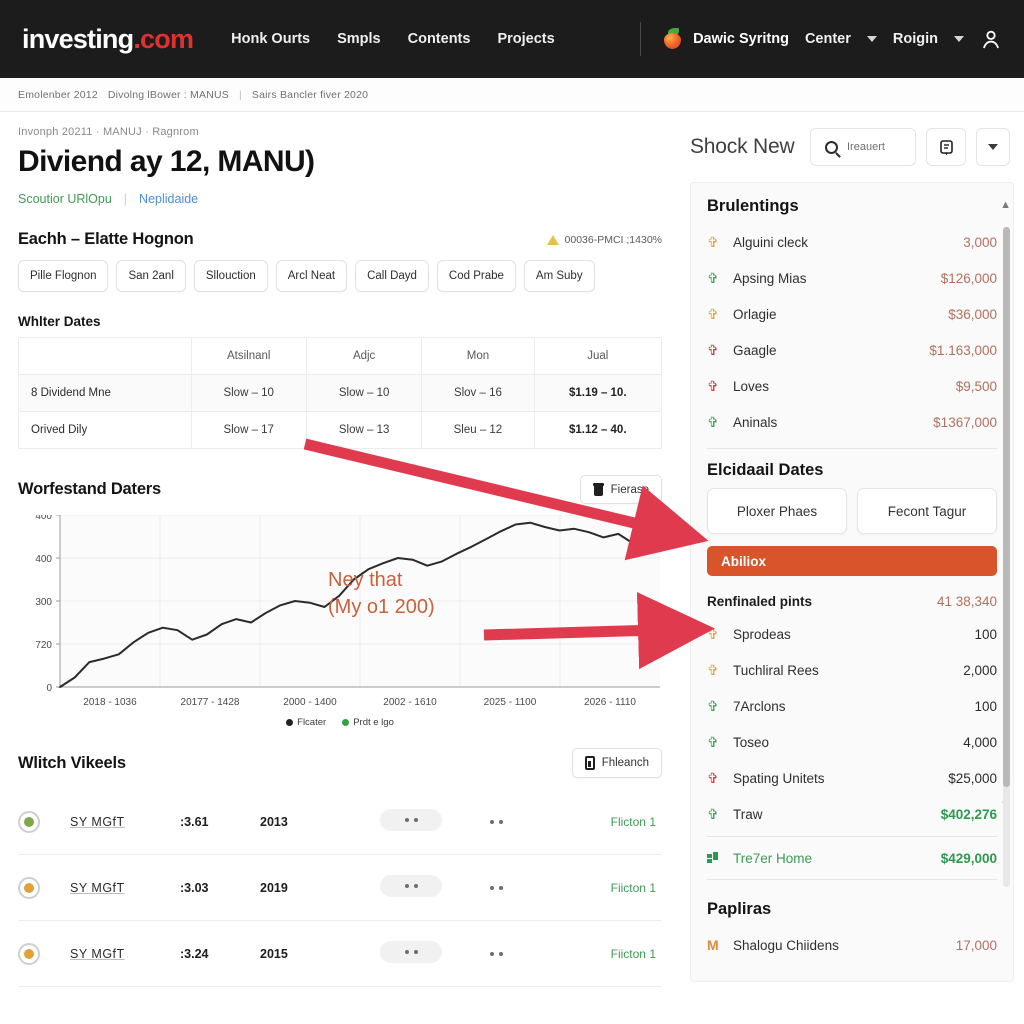  I want to click on side-kv-value: 41 38,340, so click(966, 601).